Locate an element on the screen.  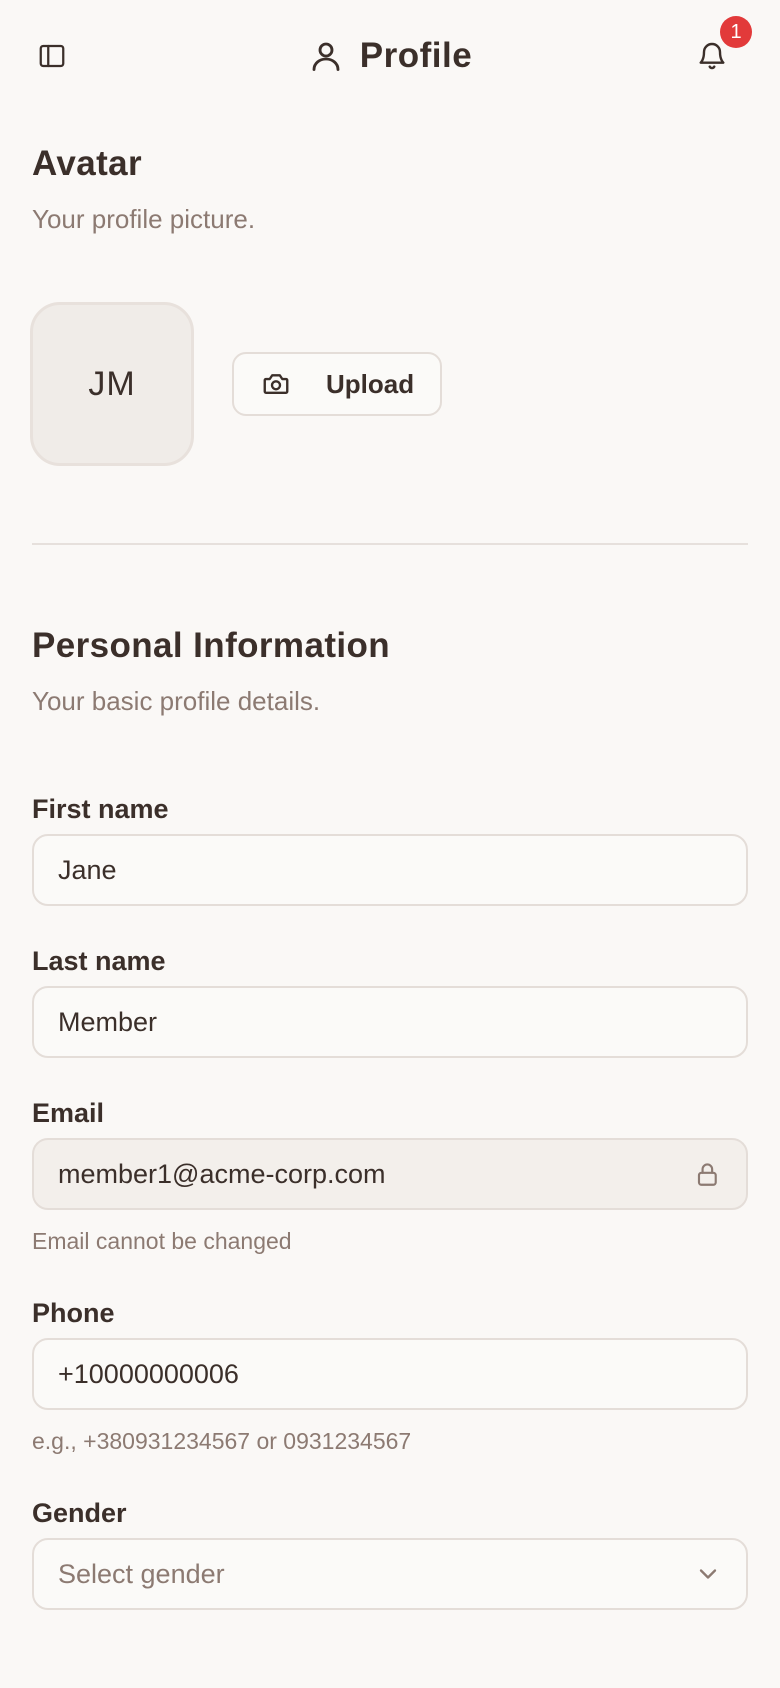
email-field is located at coordinates (376, 1174).